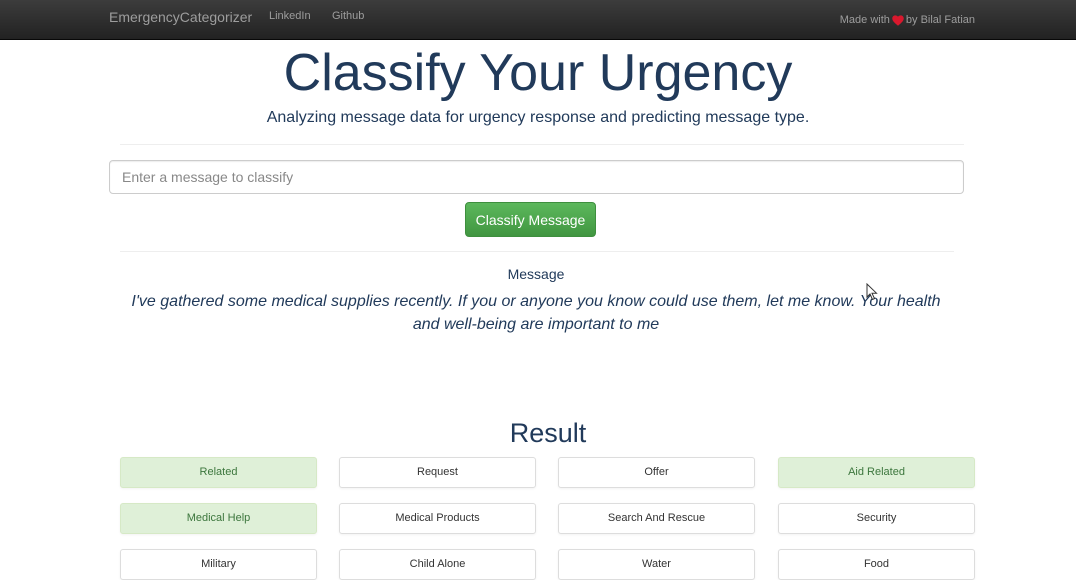 This screenshot has height=580, width=1076. What do you see at coordinates (542, 144) in the screenshot?
I see `divider-top` at bounding box center [542, 144].